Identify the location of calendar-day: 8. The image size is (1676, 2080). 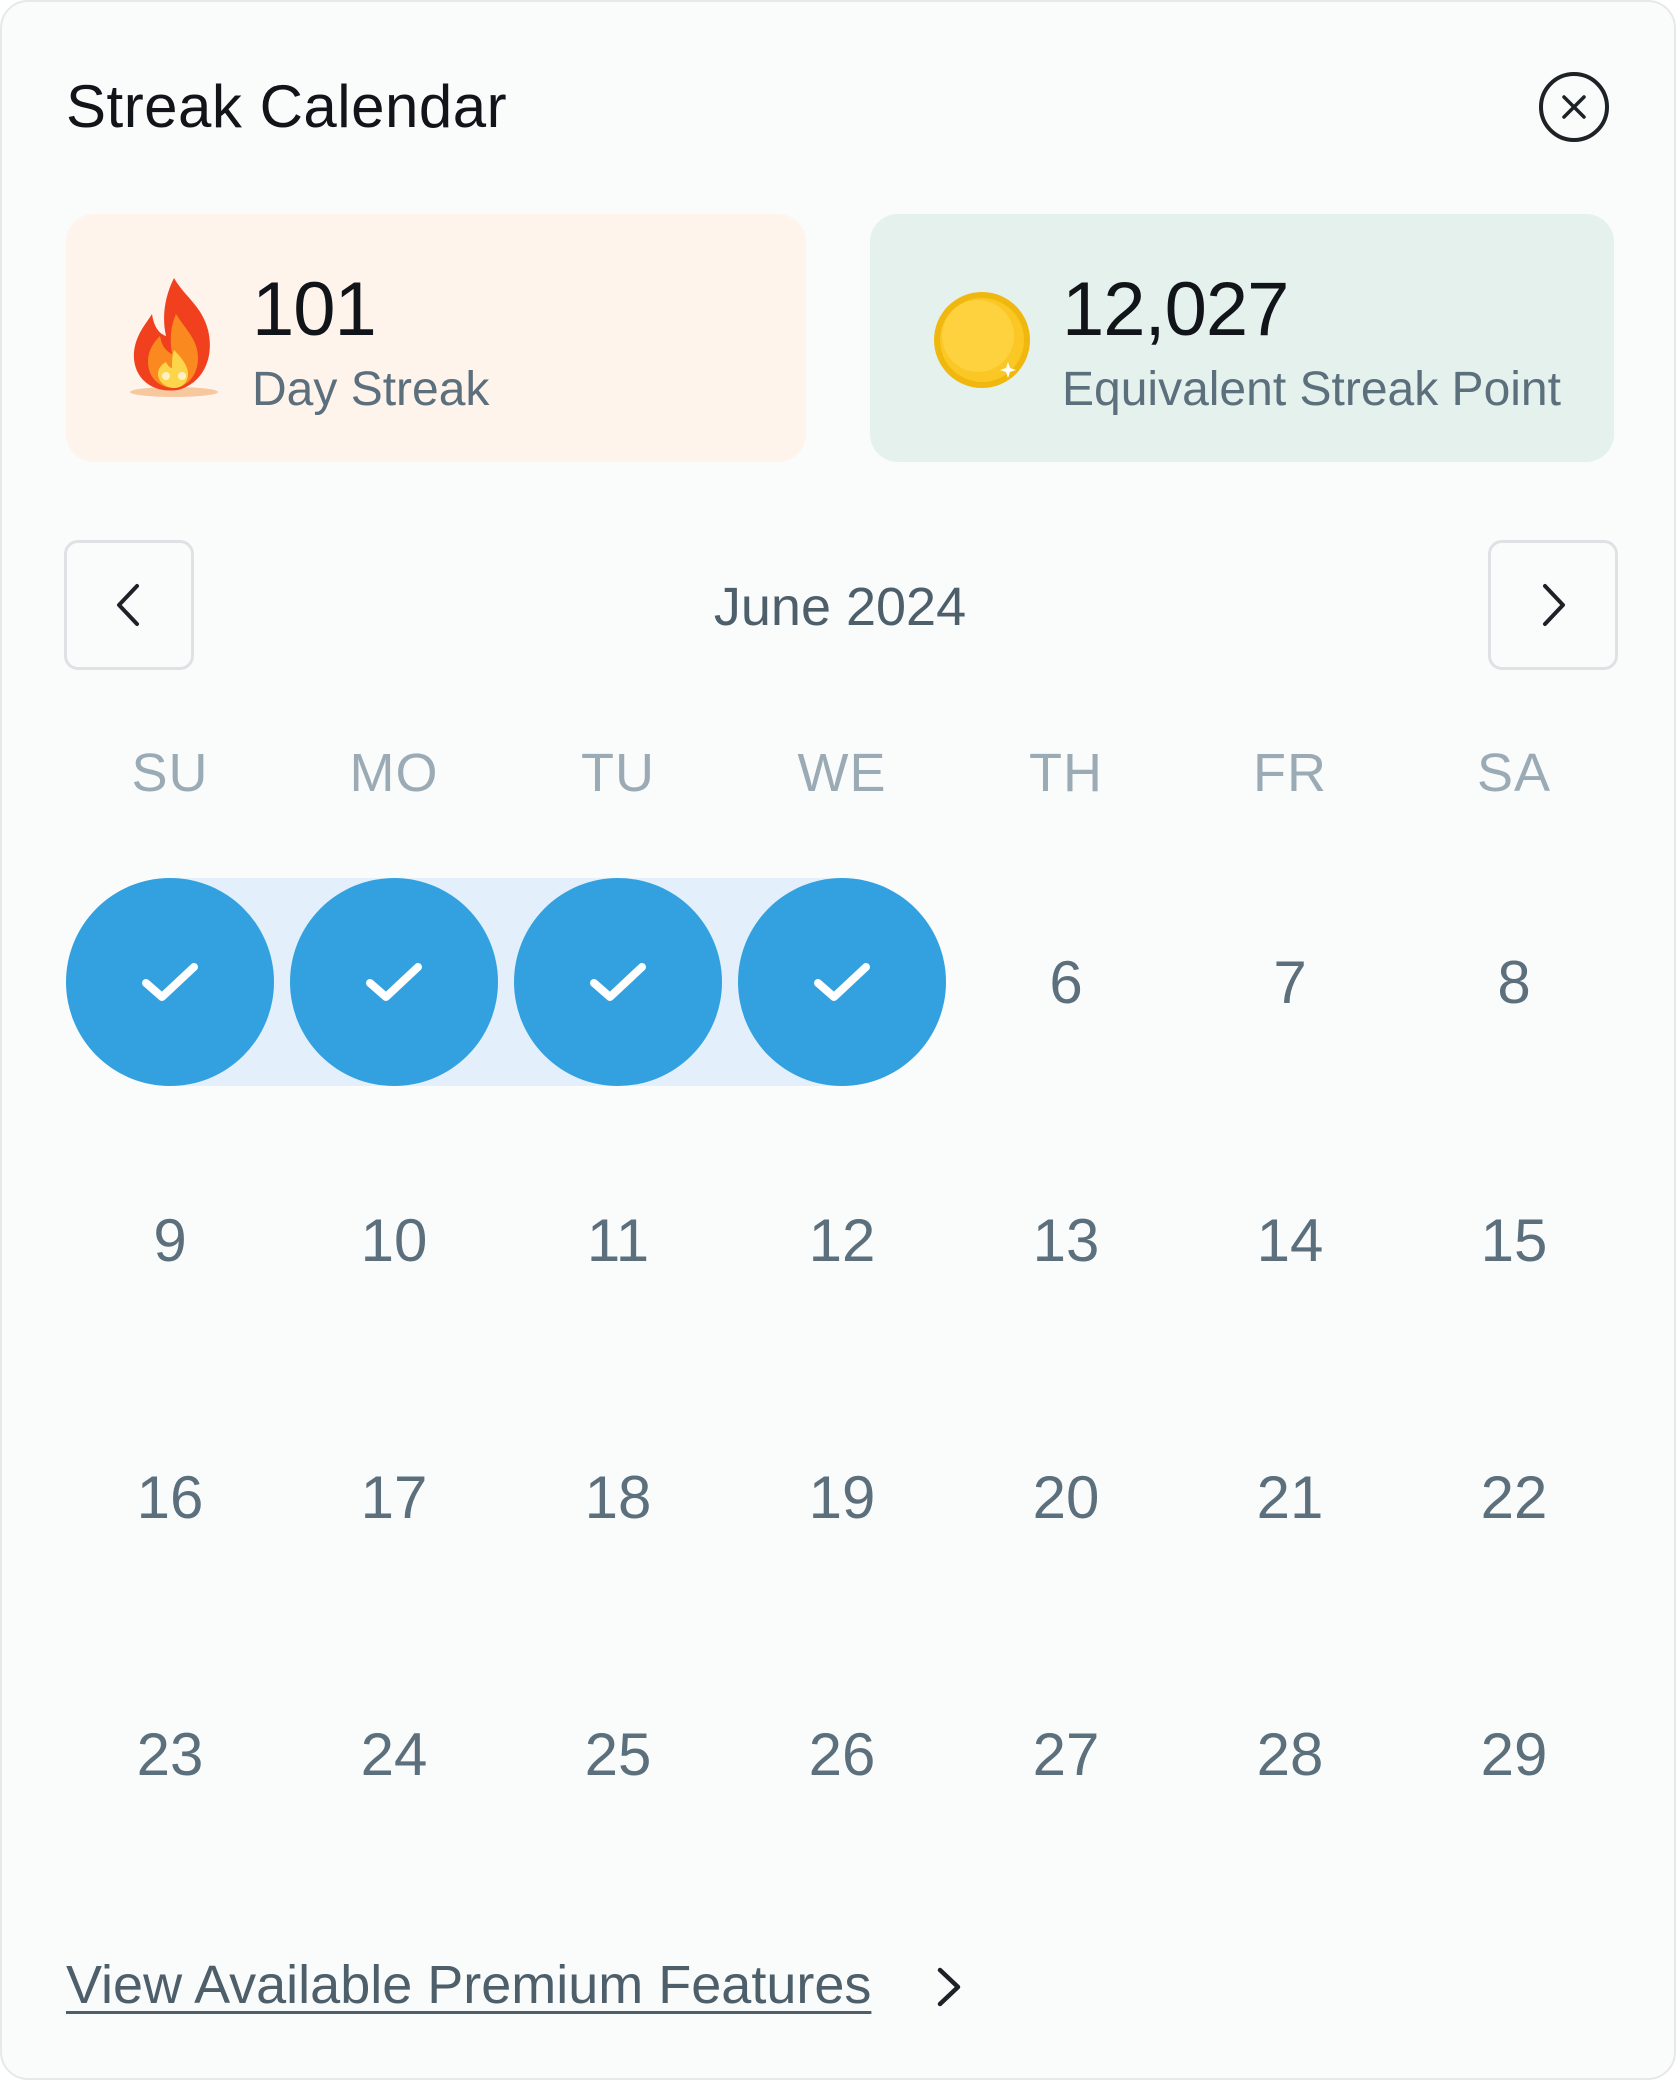
(1514, 982).